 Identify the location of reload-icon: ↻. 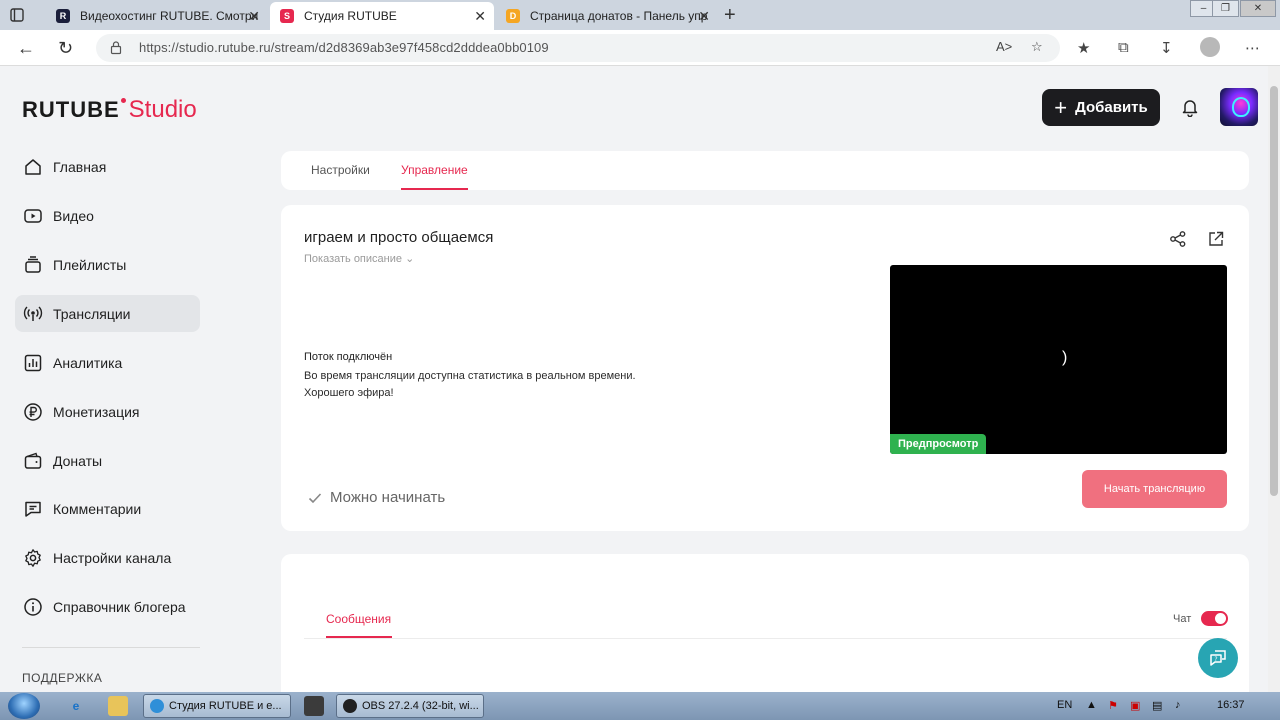
(65, 48).